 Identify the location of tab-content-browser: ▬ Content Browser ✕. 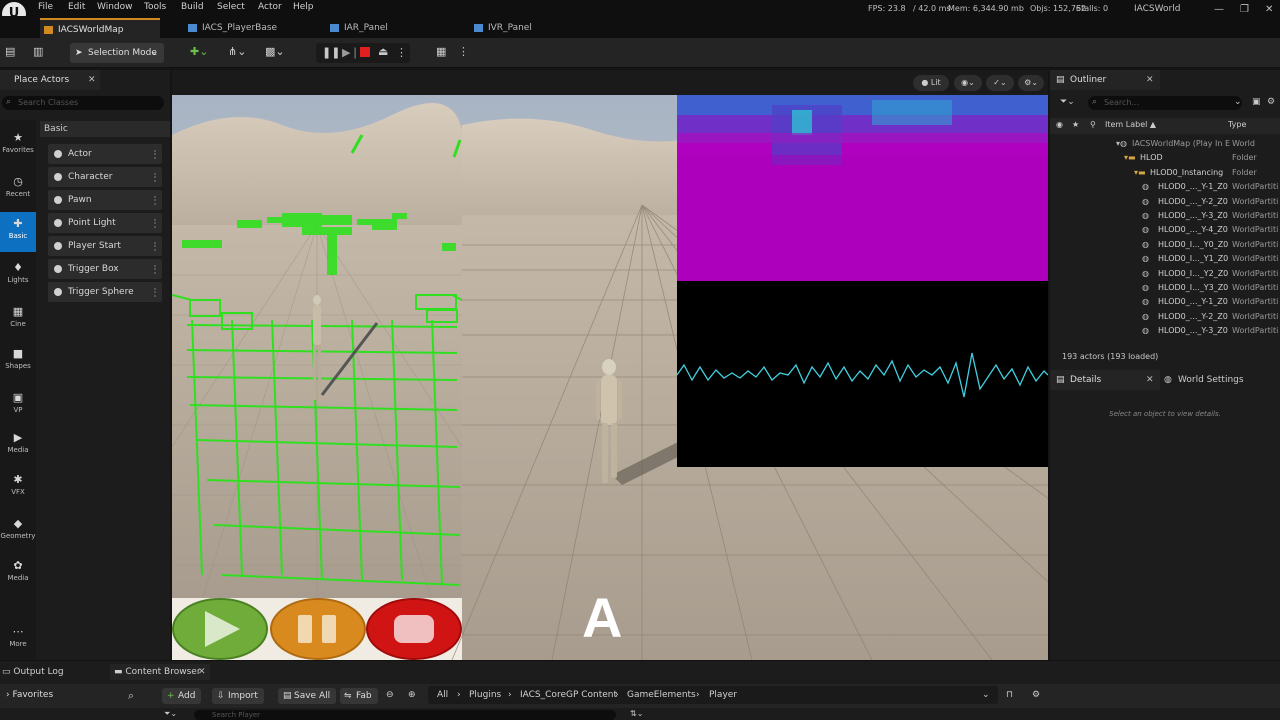
(160, 672).